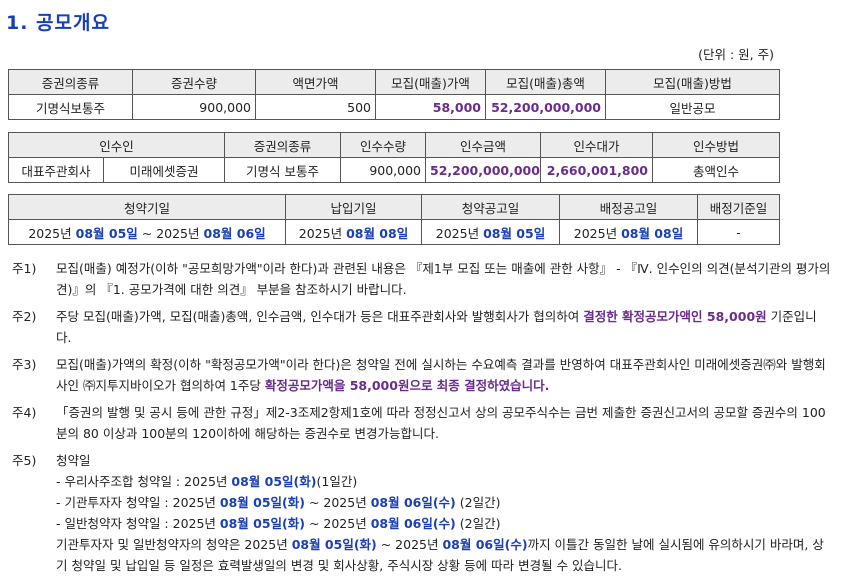 Image resolution: width=842 pixels, height=582 pixels. What do you see at coordinates (24, 268) in the screenshot?
I see `footnote-label: 주1)` at bounding box center [24, 268].